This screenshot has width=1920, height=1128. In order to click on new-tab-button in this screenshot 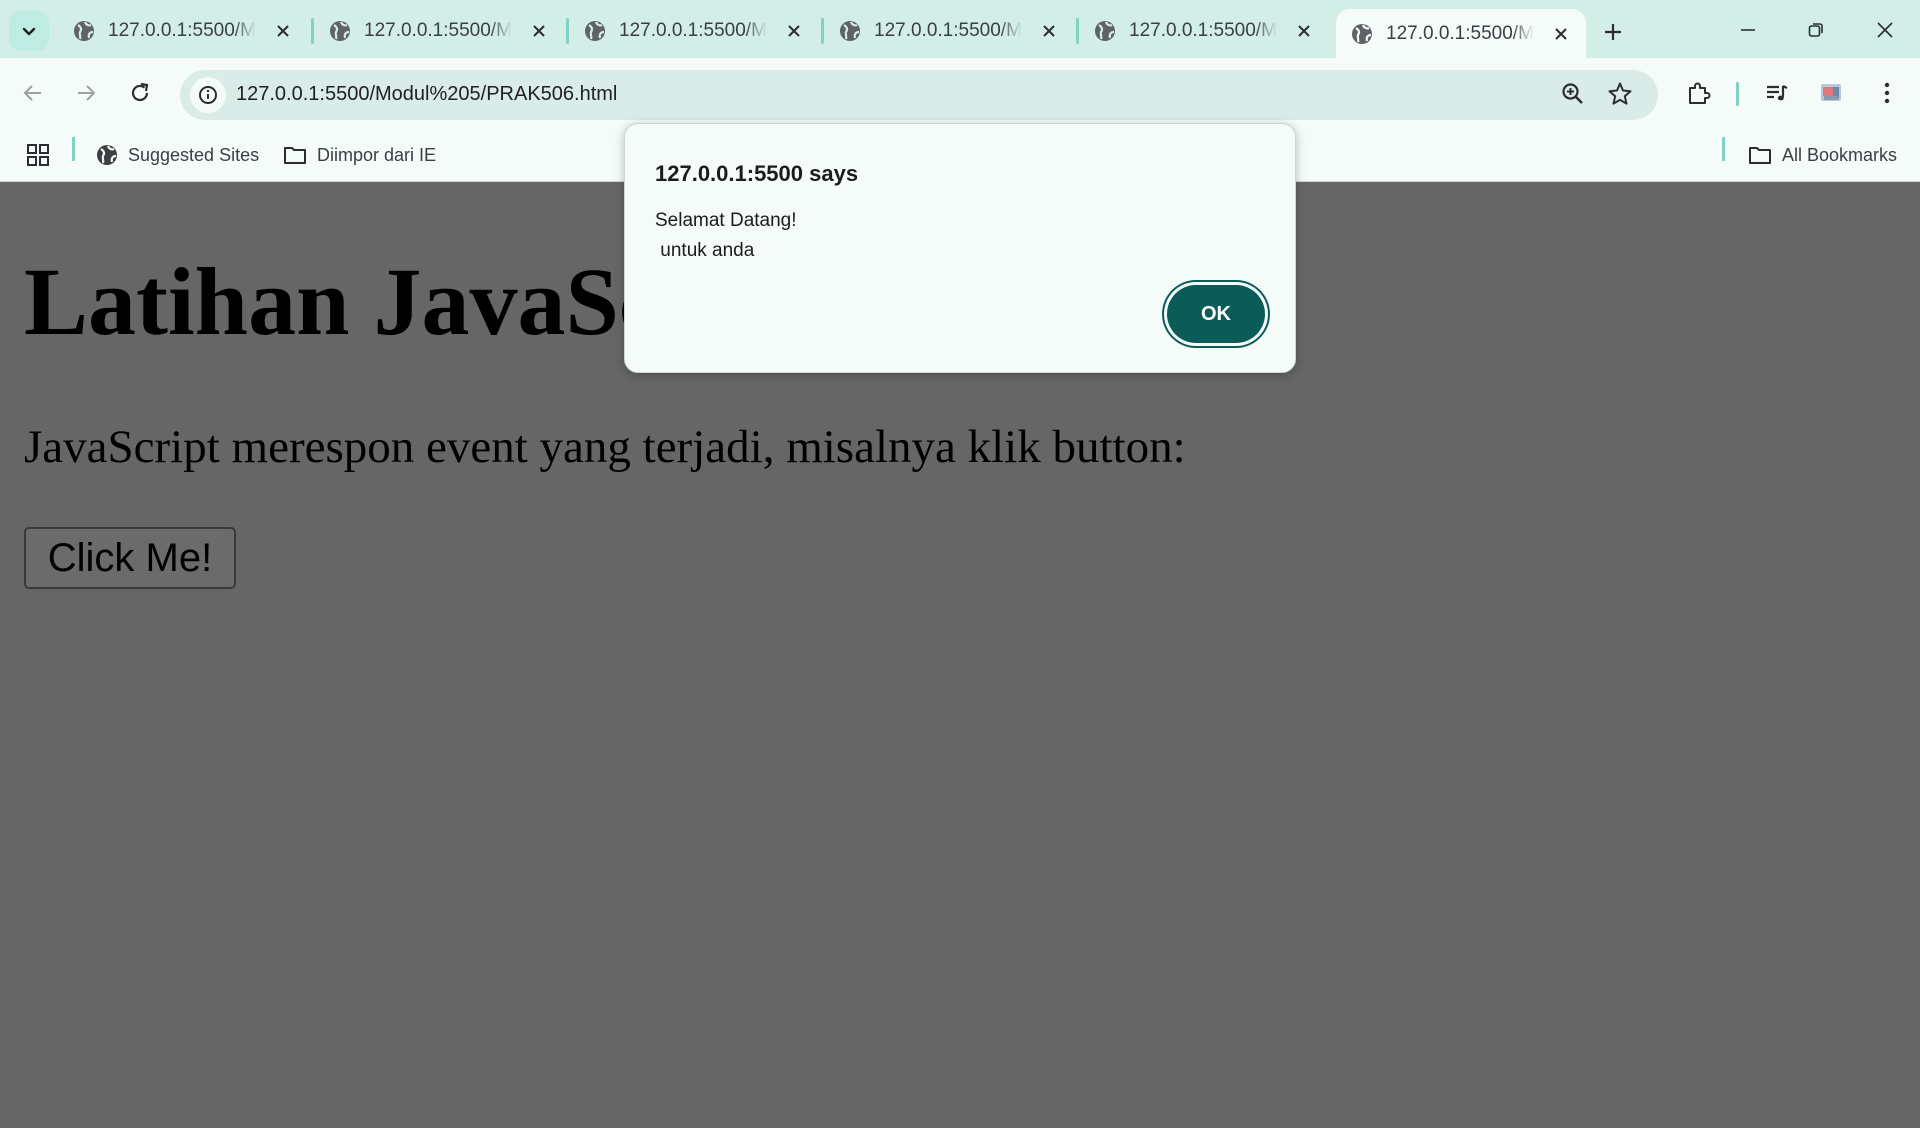, I will do `click(1613, 32)`.